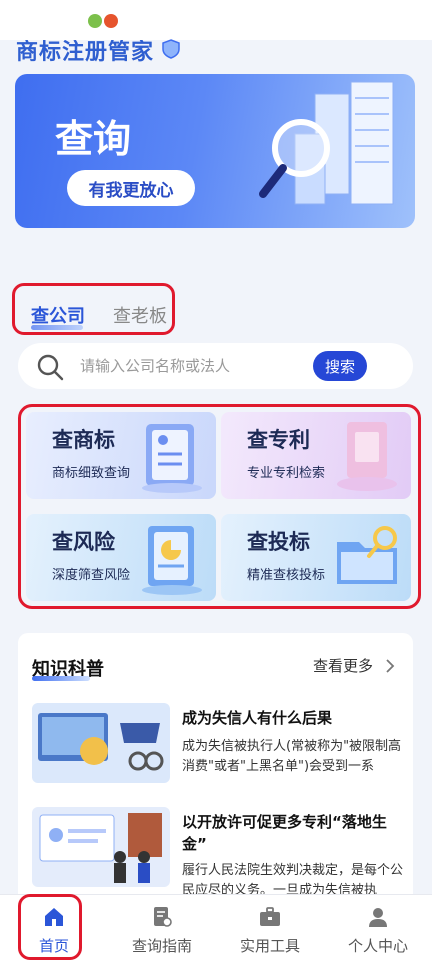 This screenshot has width=432, height=964. I want to click on banner-button: 有我更放心, so click(131, 188).